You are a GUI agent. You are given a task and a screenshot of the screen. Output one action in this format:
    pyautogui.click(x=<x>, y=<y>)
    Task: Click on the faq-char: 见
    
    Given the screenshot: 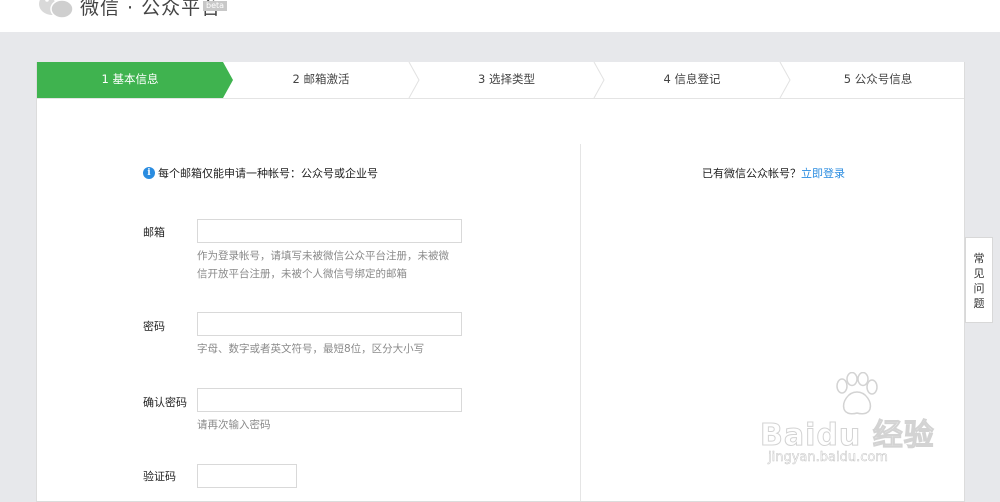 What is the action you would take?
    pyautogui.click(x=979, y=273)
    